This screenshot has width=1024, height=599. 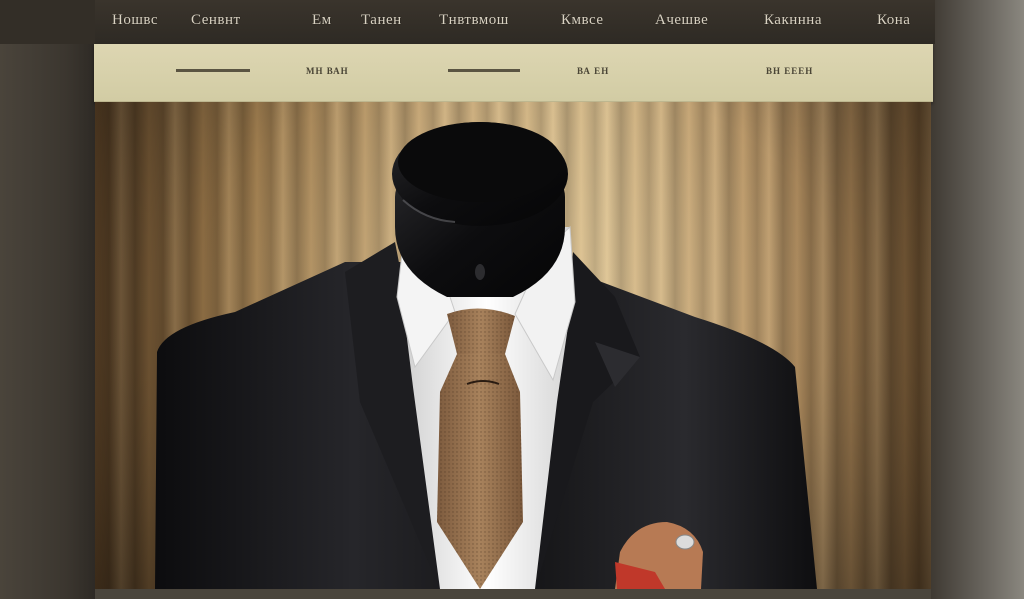 What do you see at coordinates (216, 20) in the screenshot?
I see `top-nav-item-2: Сенвнт` at bounding box center [216, 20].